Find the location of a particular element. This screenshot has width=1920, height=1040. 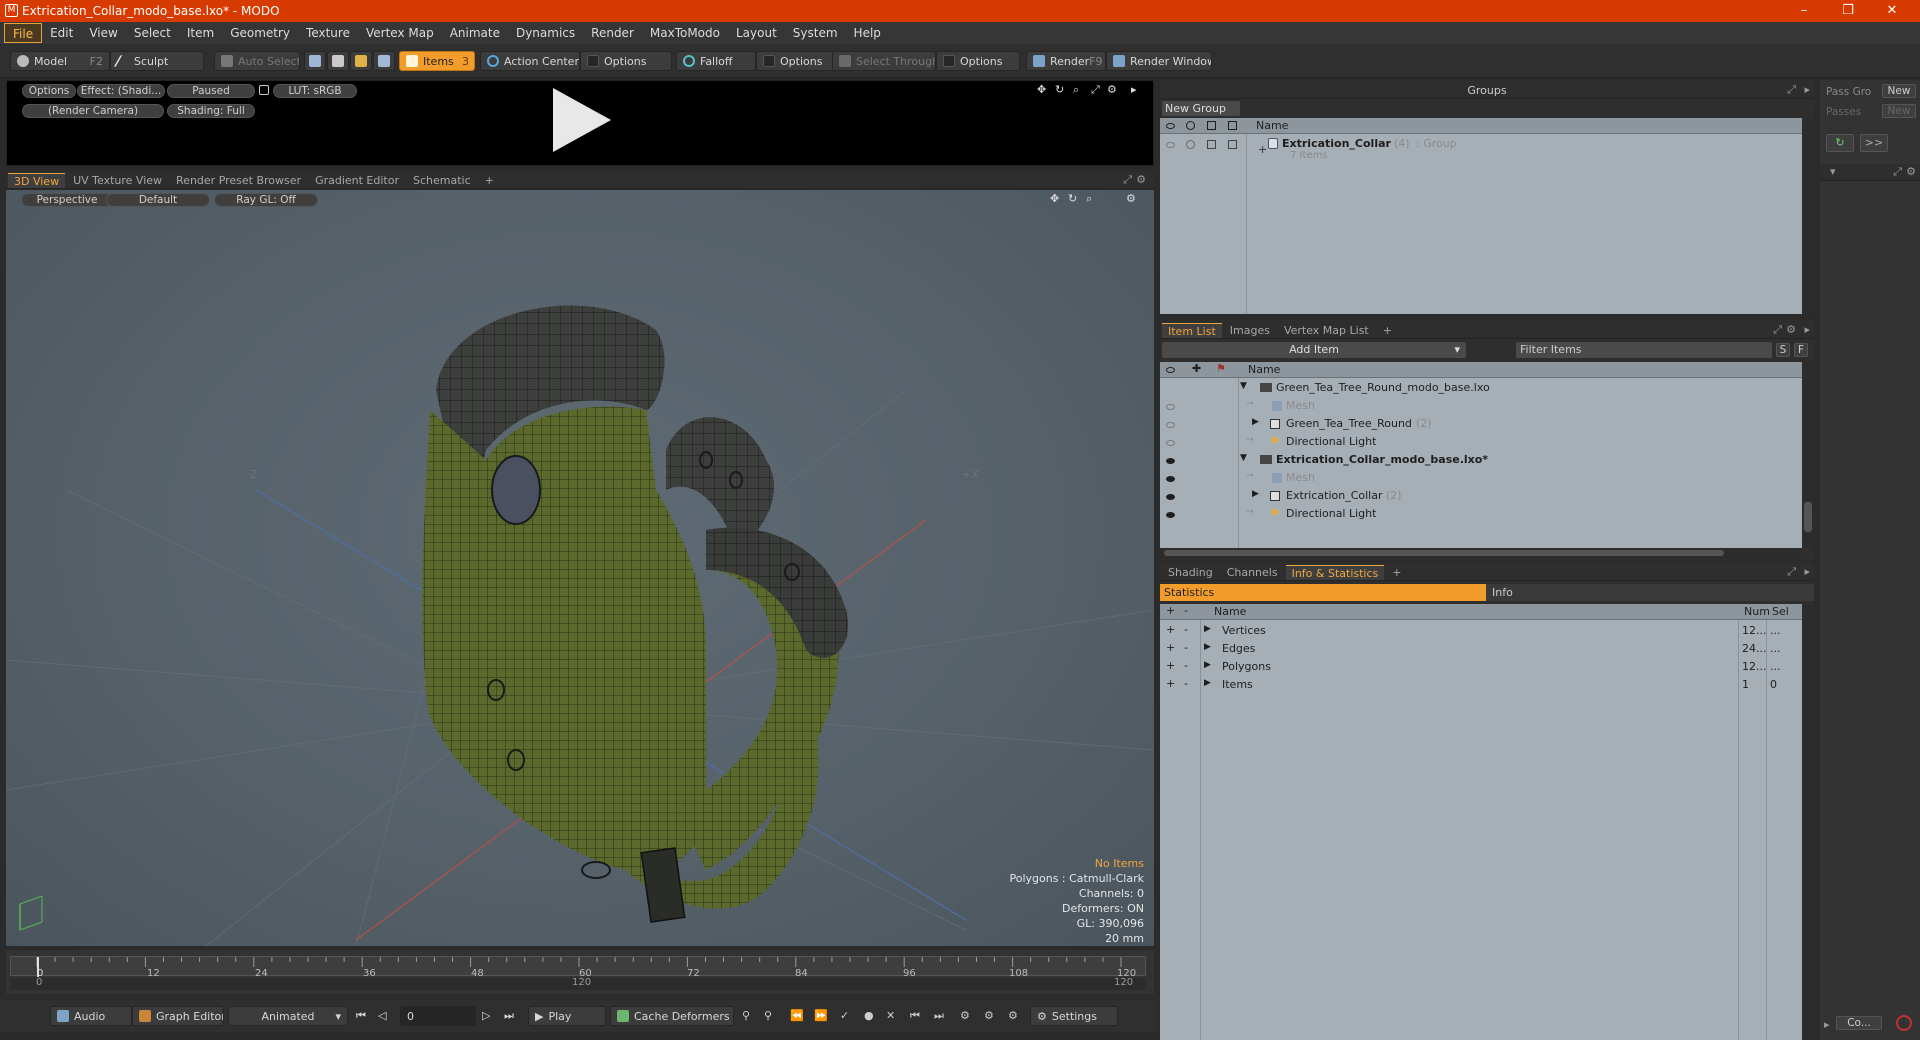

expand-all-icon: + is located at coordinates (1170, 610).